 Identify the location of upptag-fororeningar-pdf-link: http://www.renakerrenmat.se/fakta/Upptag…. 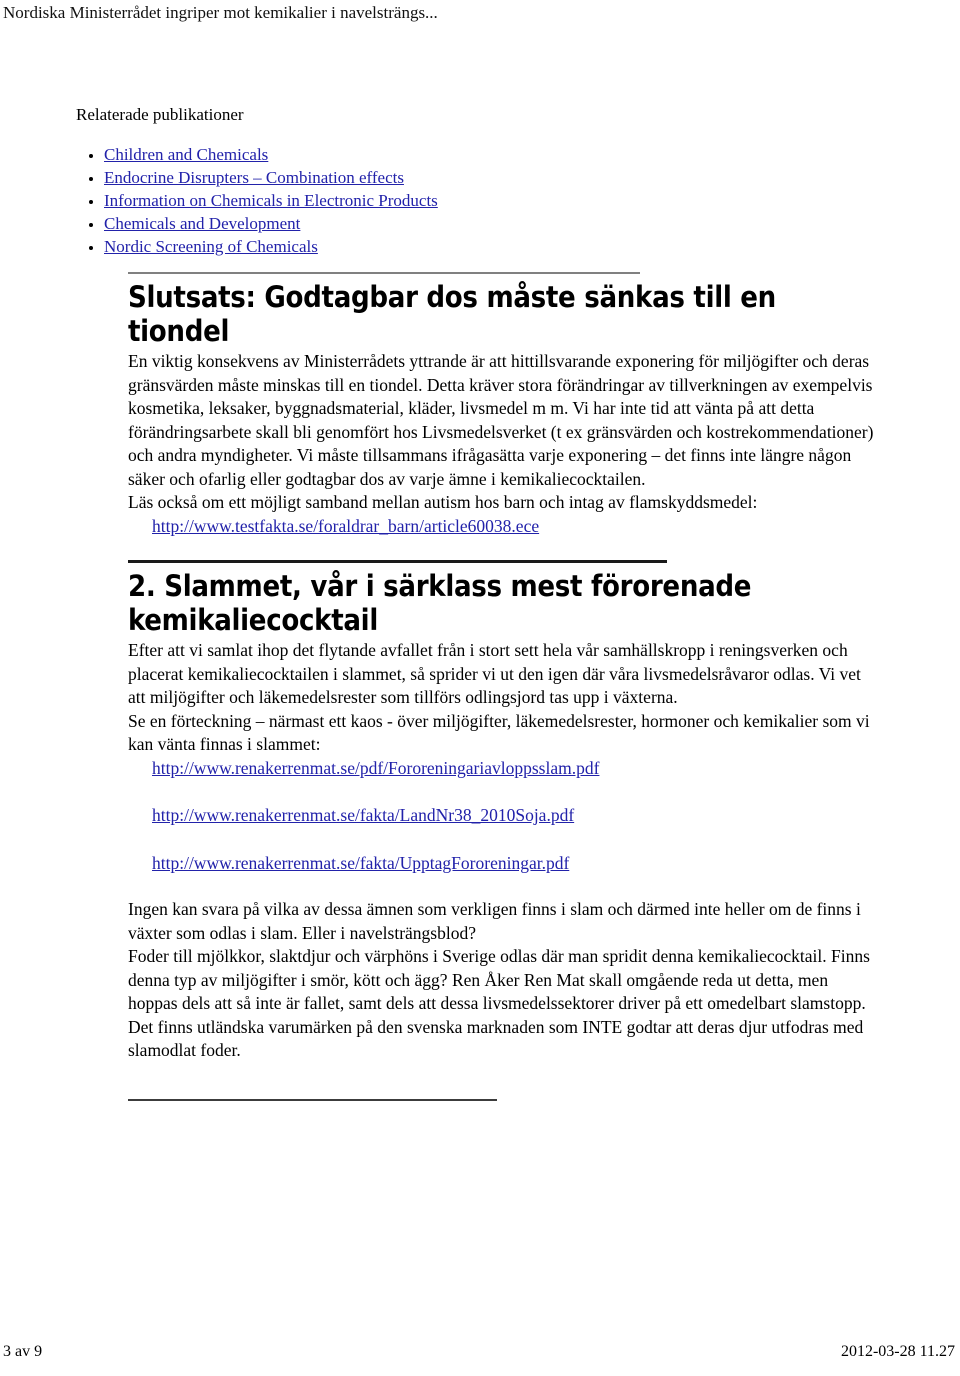
(360, 863).